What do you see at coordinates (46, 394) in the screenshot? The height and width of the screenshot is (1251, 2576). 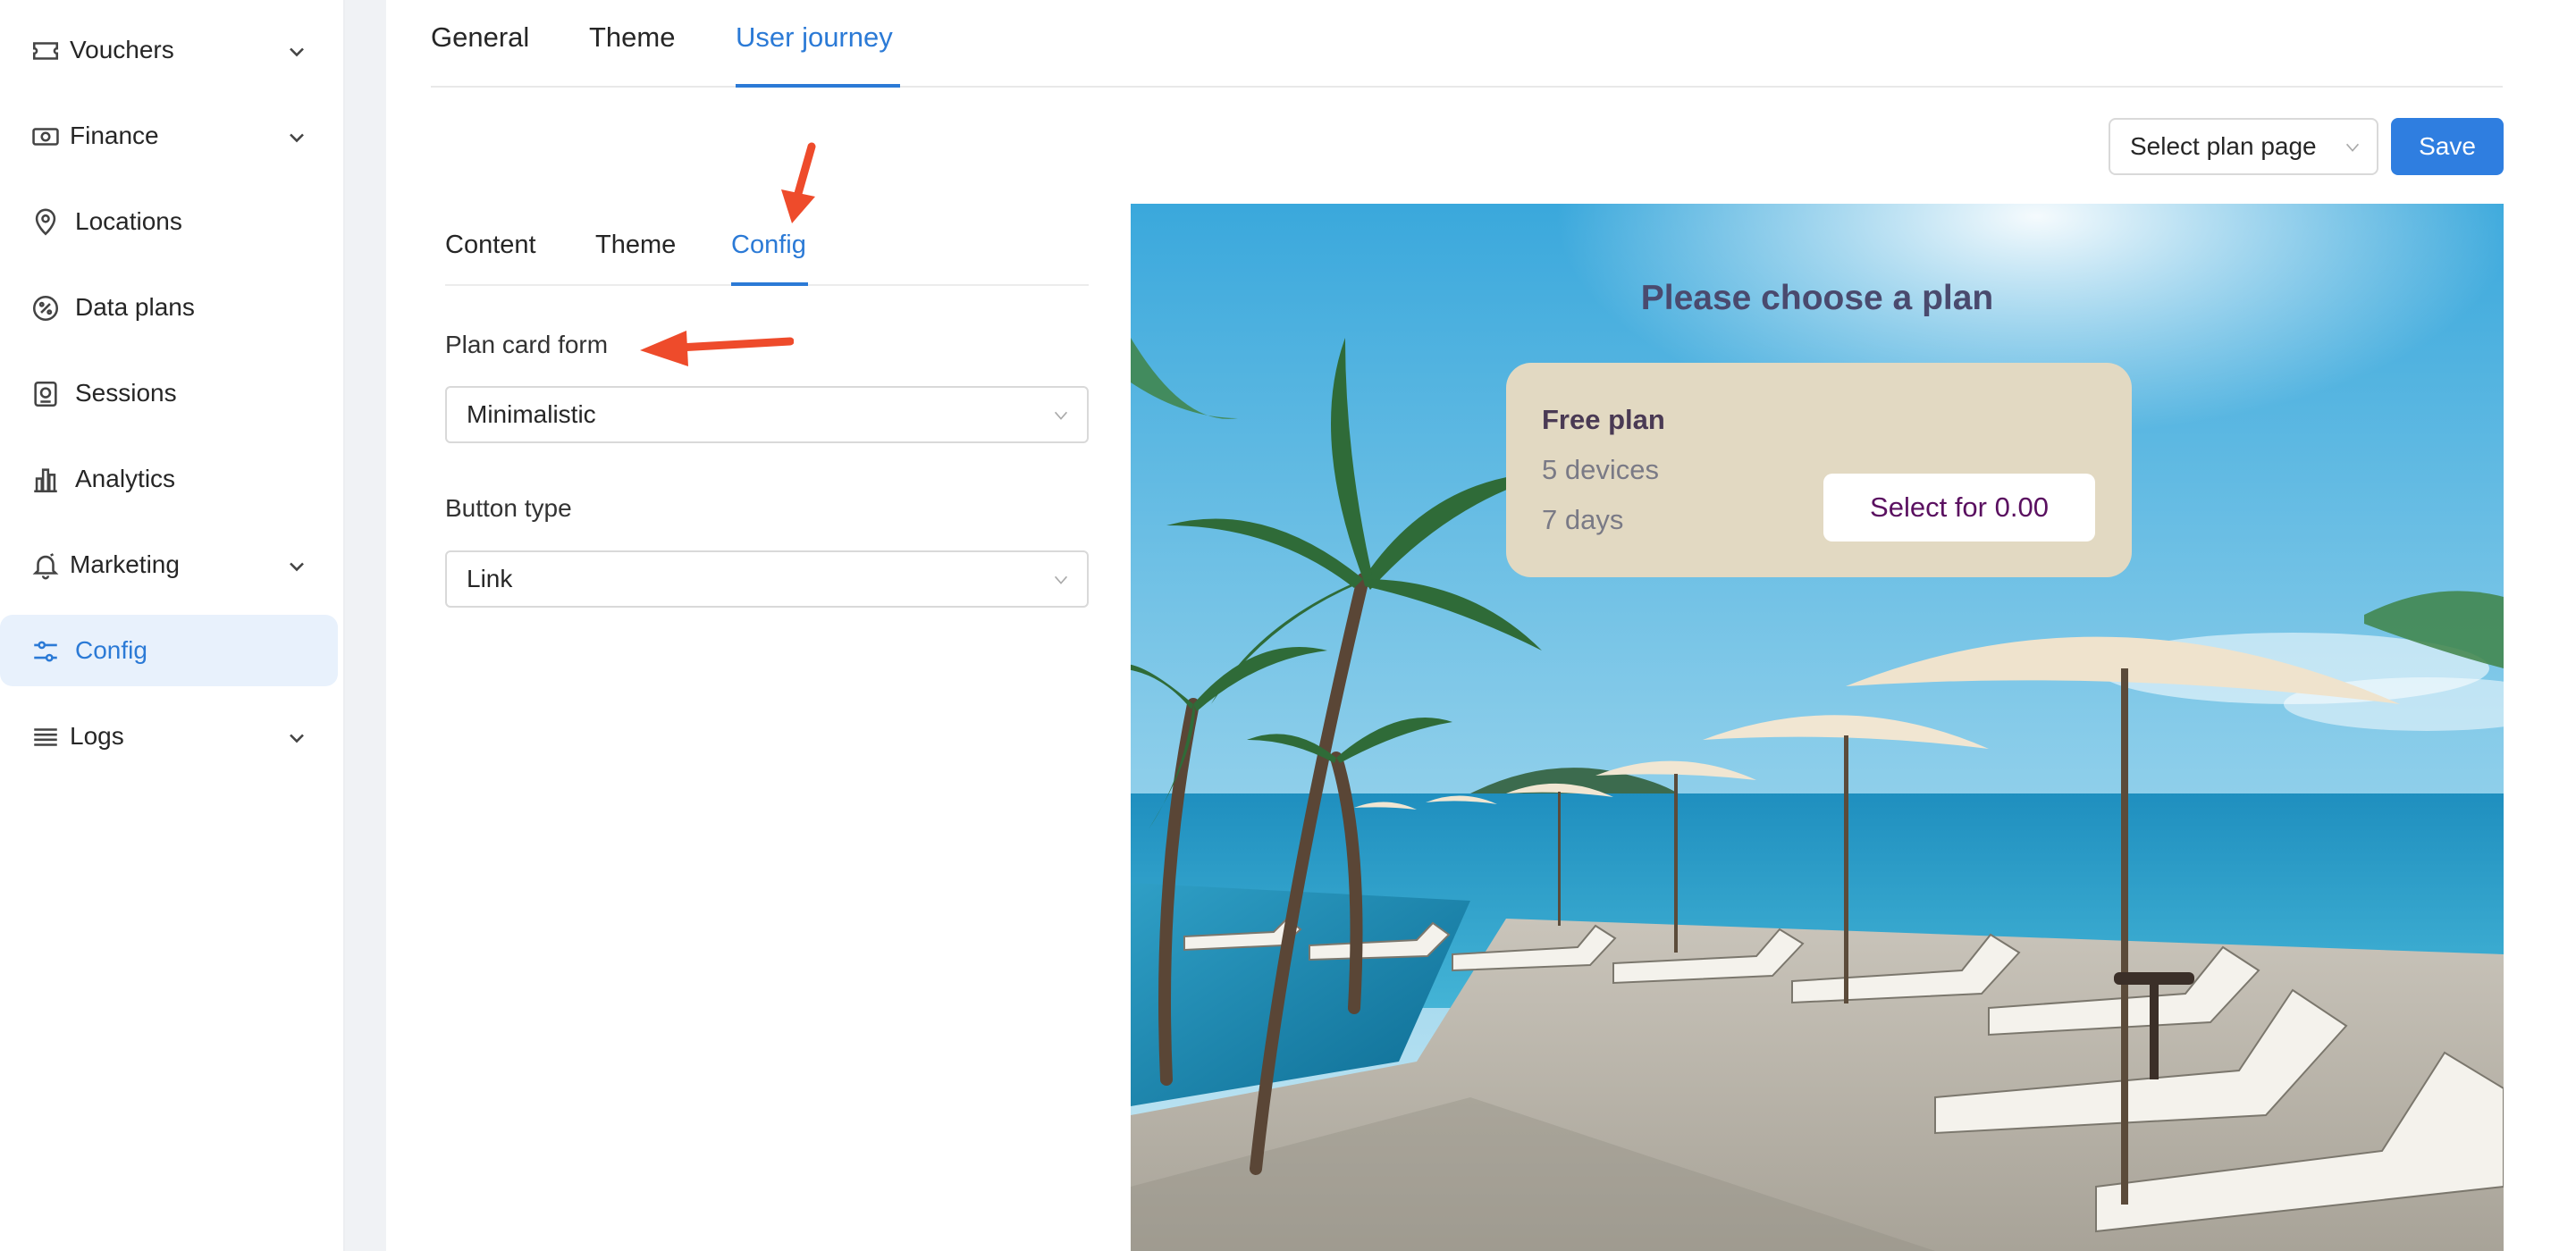 I see `session-icon` at bounding box center [46, 394].